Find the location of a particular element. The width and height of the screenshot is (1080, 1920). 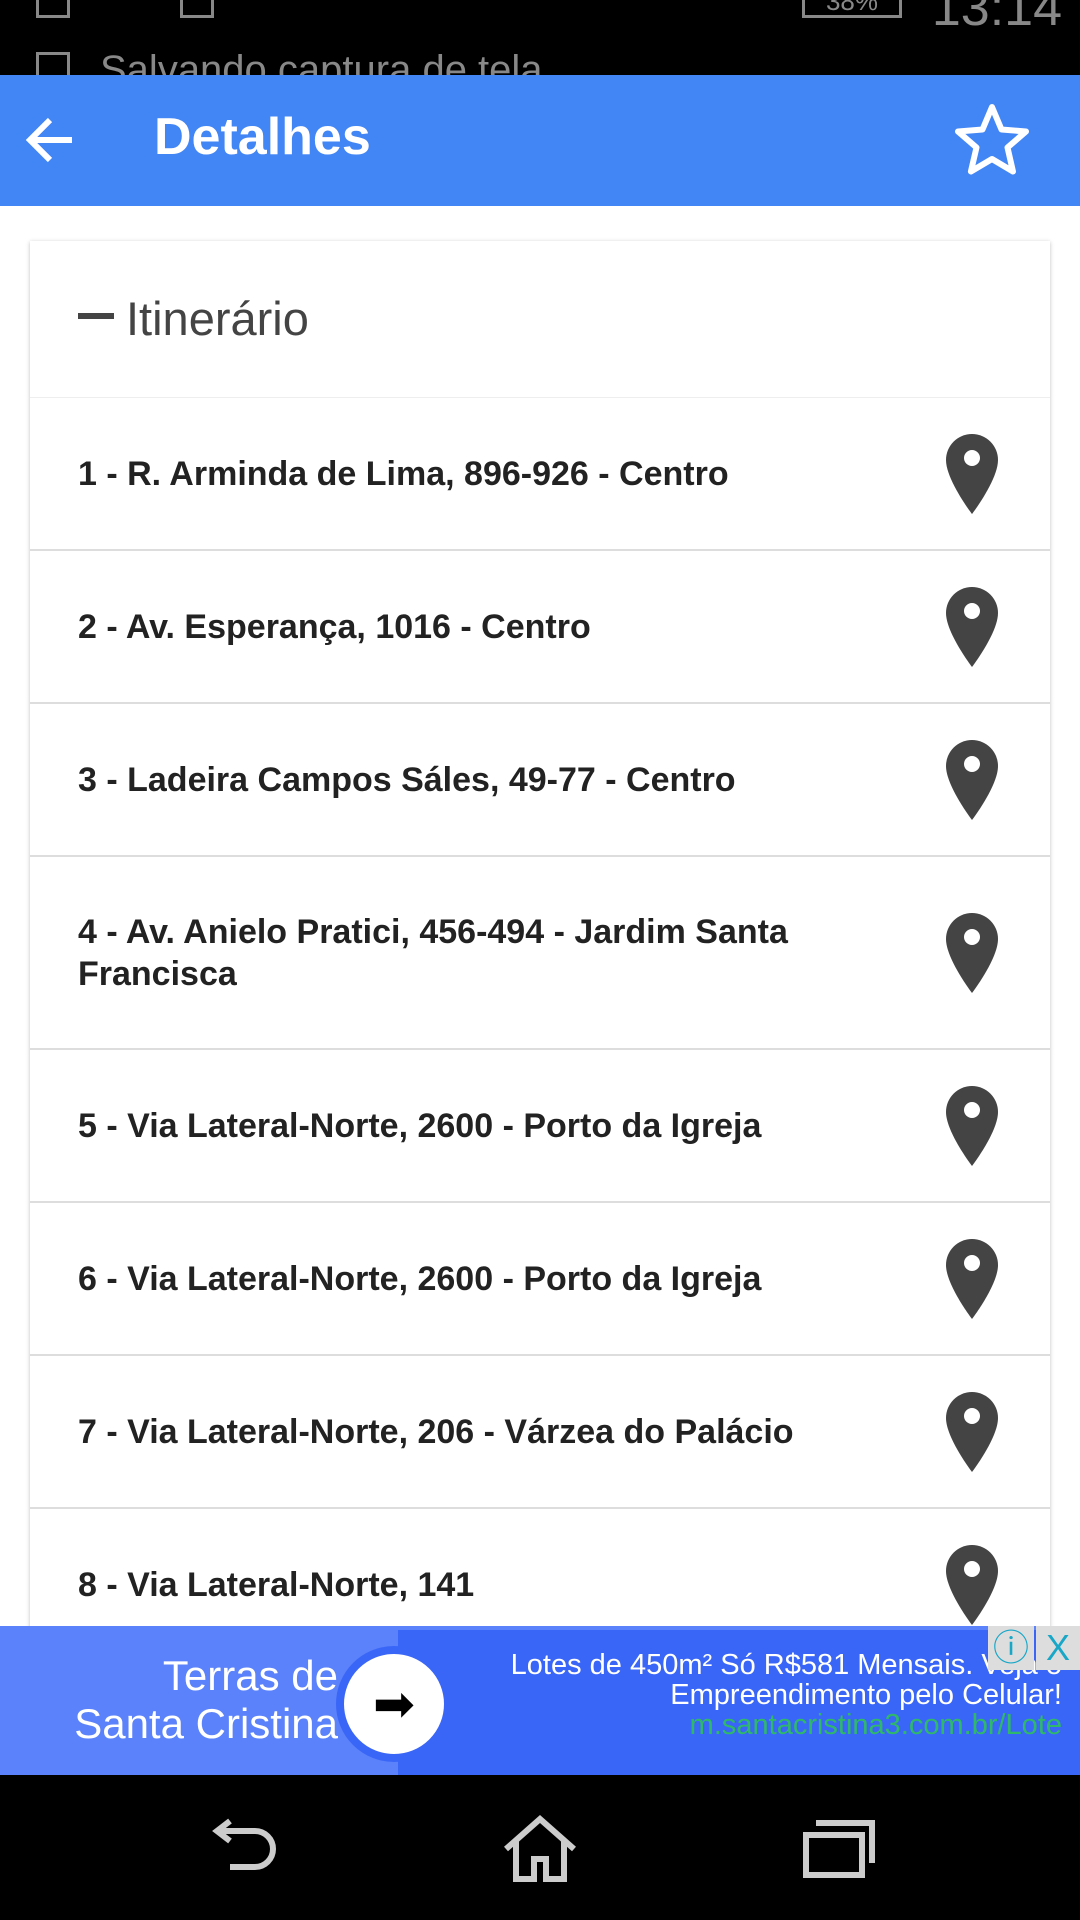

ad-arrow-button: ➡ is located at coordinates (394, 1704).